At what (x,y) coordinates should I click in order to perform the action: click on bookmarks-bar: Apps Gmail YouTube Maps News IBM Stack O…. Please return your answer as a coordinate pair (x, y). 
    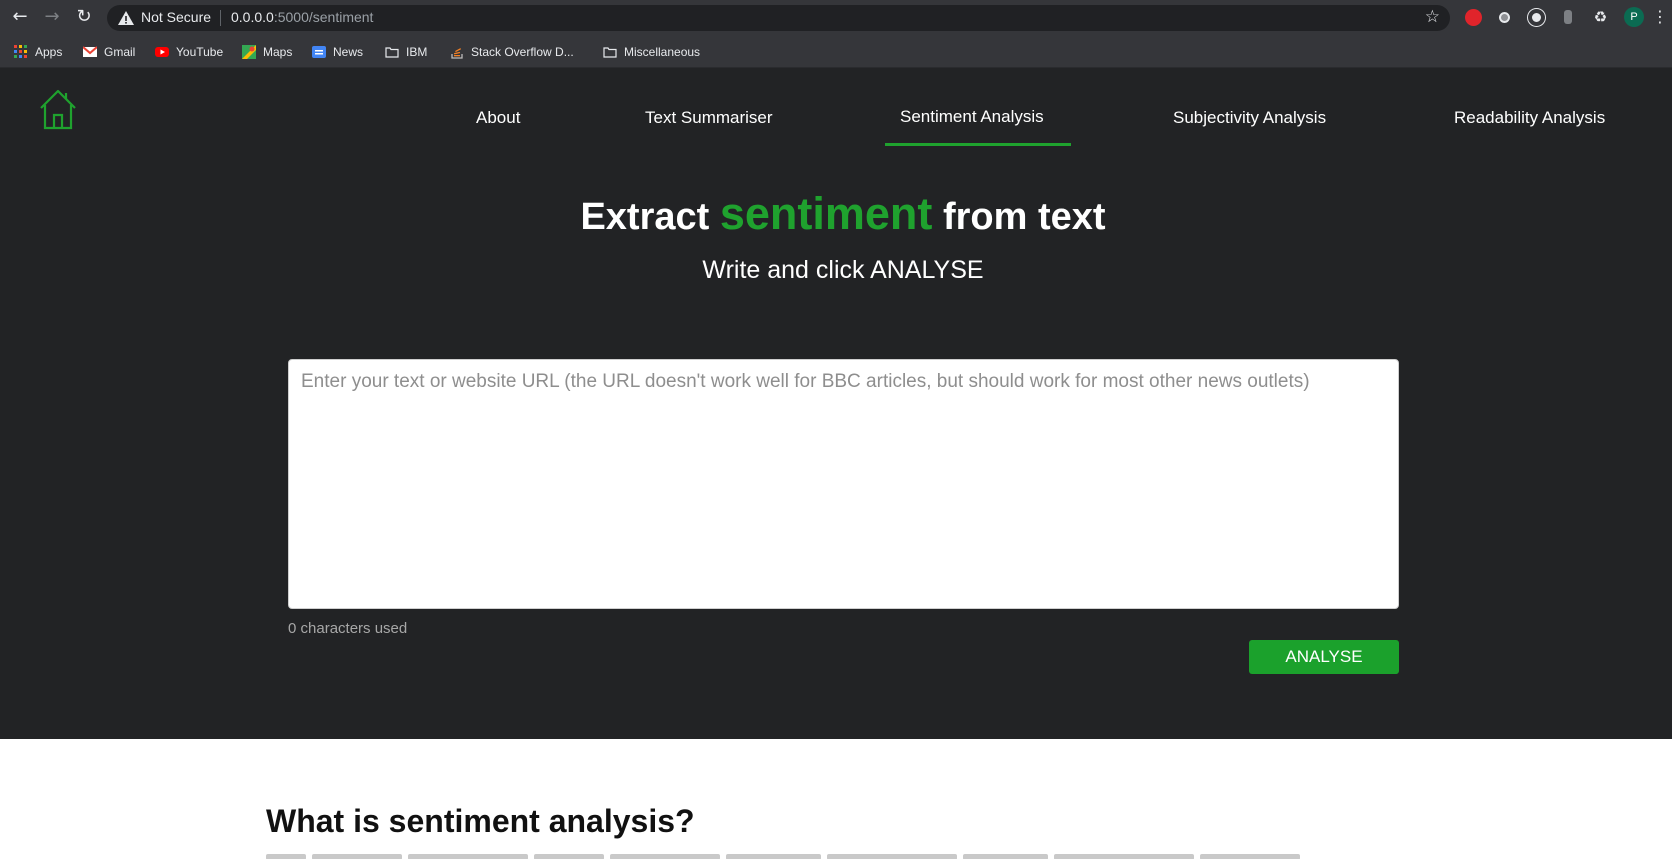
    Looking at the image, I should click on (836, 51).